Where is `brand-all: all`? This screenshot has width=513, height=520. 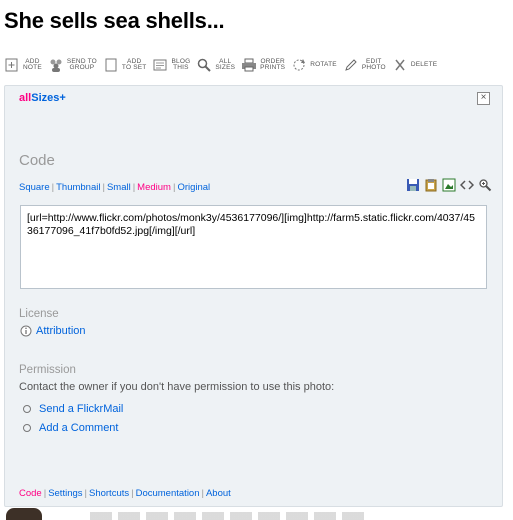 brand-all: all is located at coordinates (25, 98).